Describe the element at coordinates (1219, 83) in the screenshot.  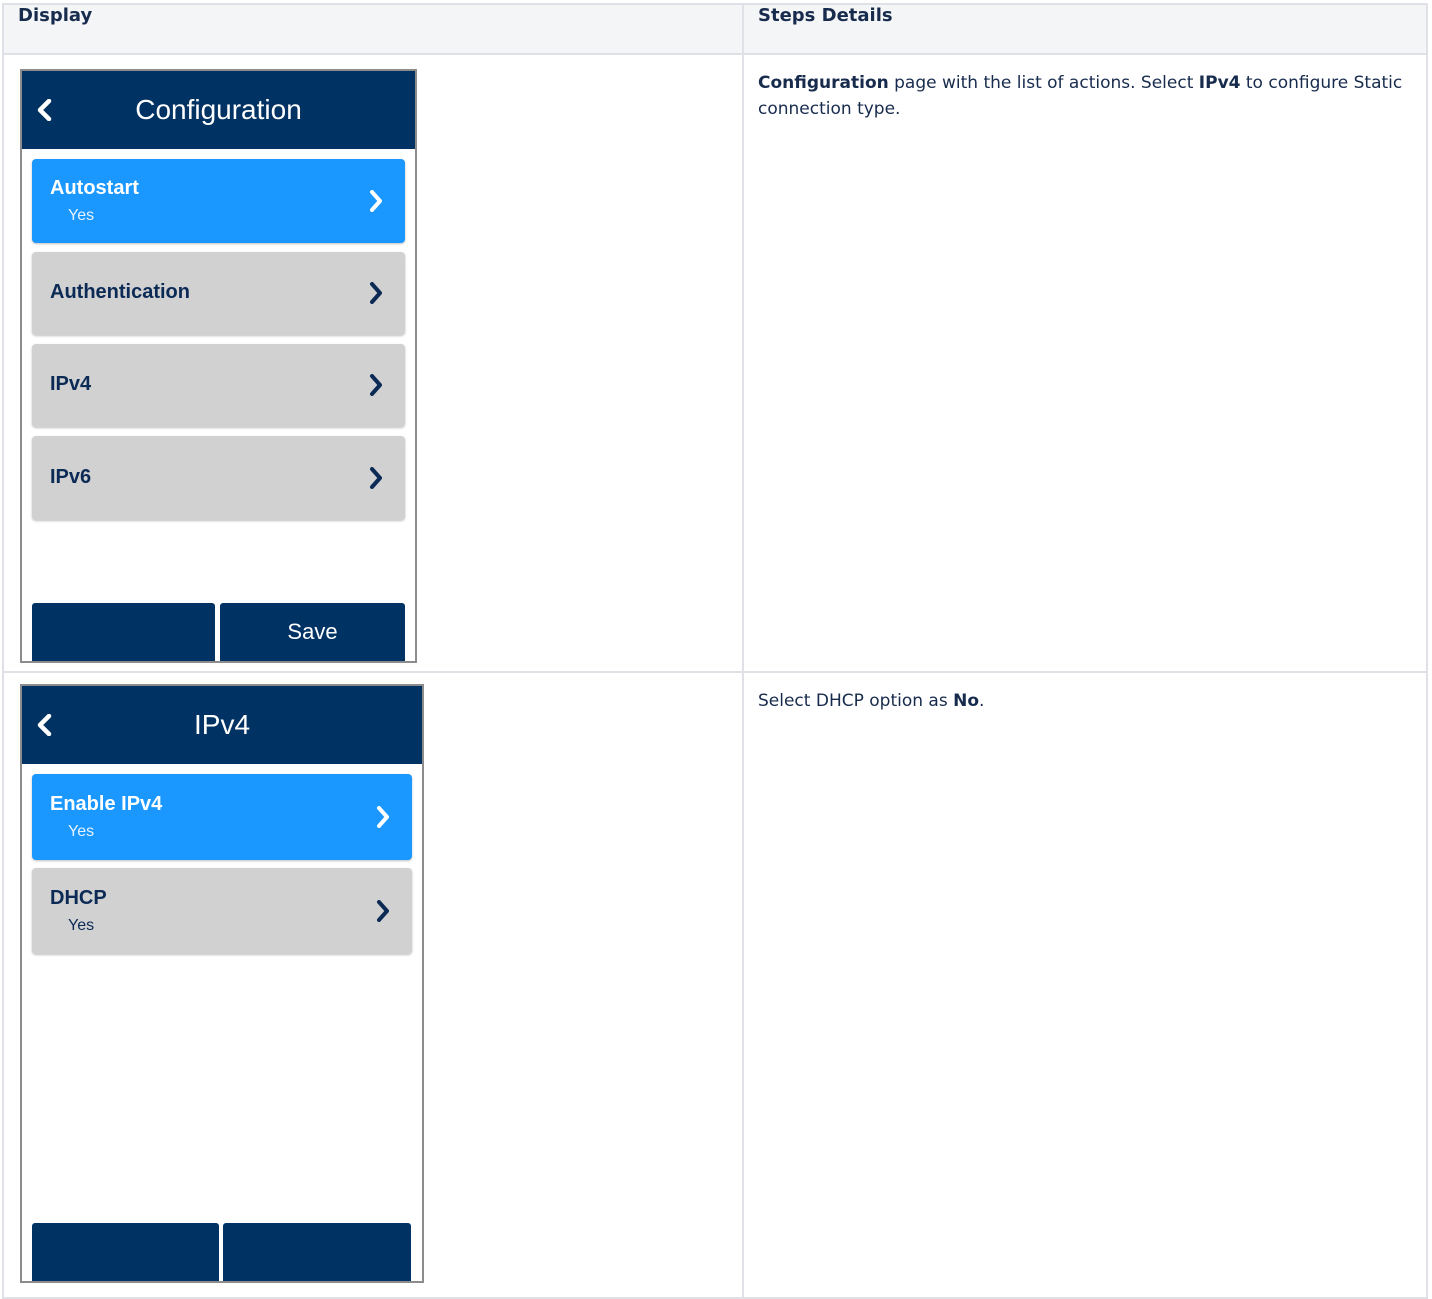
I see `desc-bold-text: IPv4` at that location.